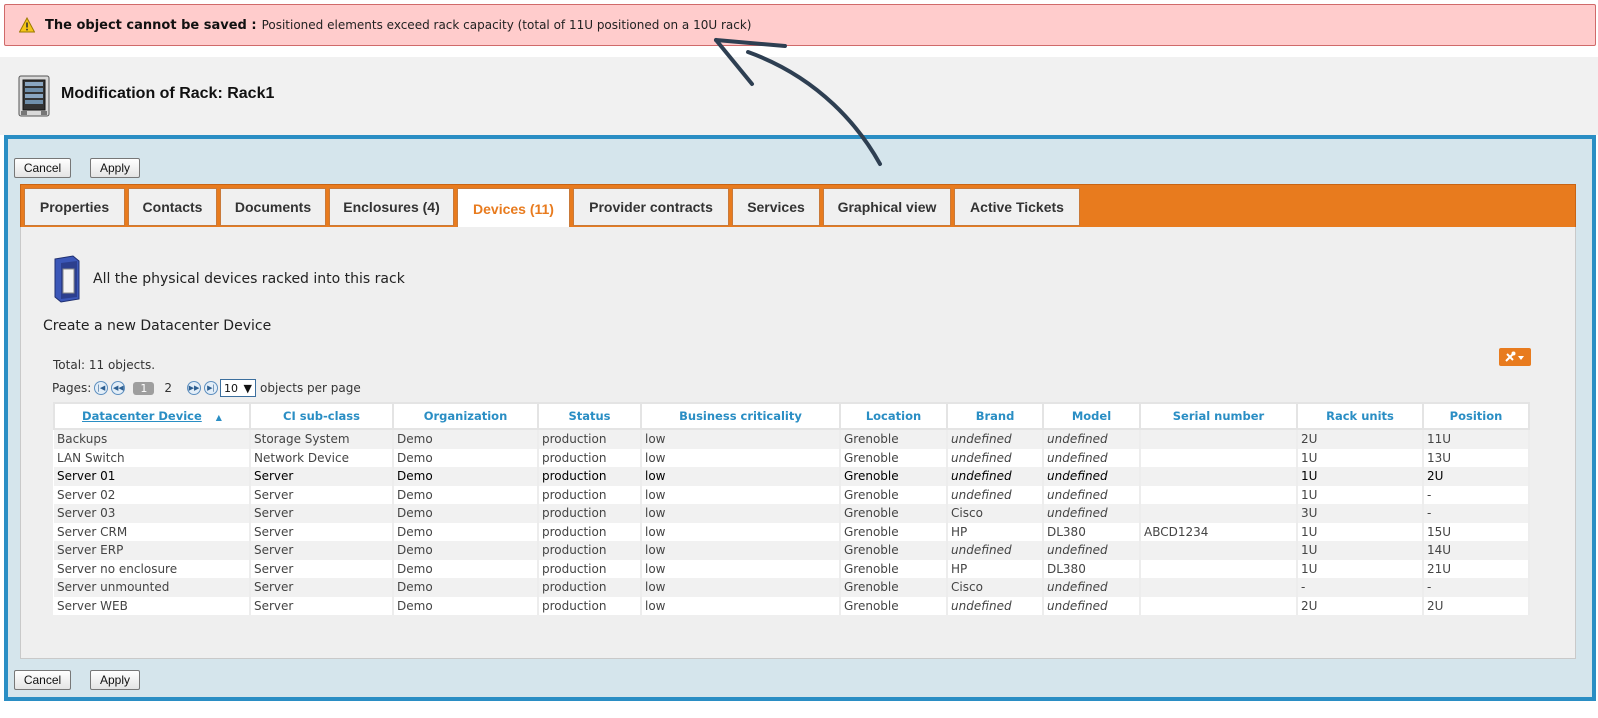  What do you see at coordinates (995, 416) in the screenshot?
I see `col-brand: Brand` at bounding box center [995, 416].